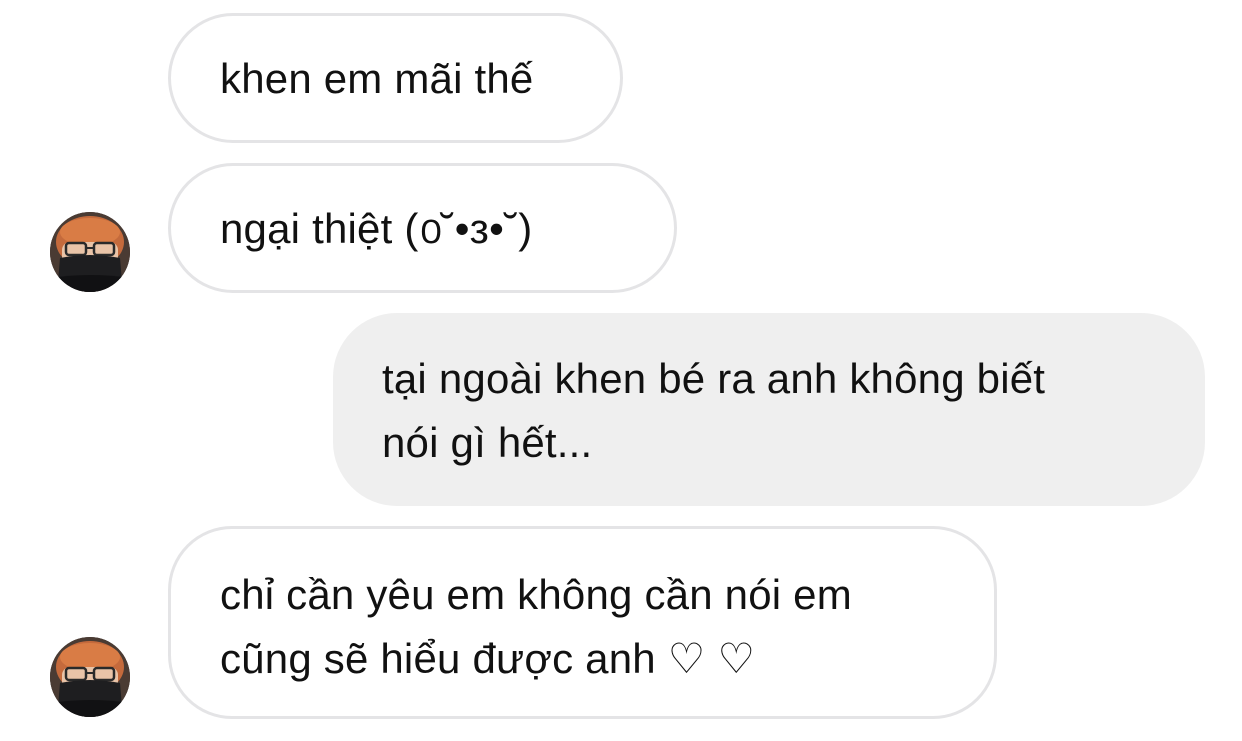 The image size is (1242, 741). What do you see at coordinates (376, 228) in the screenshot?
I see `message-text: ngại thiệt (൦˘•з•˘)` at bounding box center [376, 228].